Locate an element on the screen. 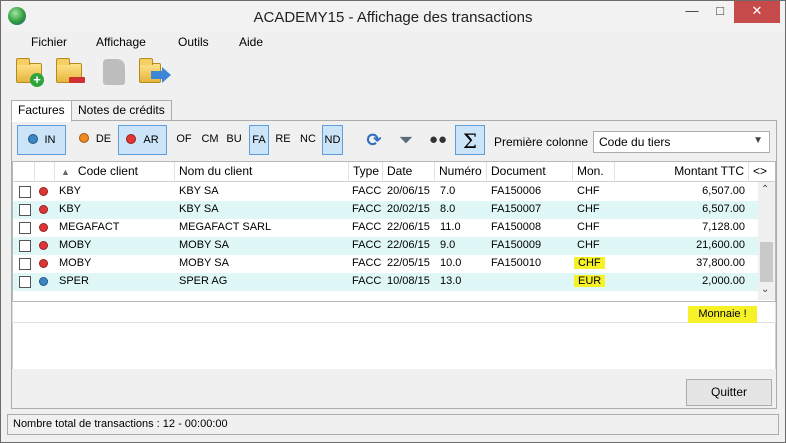 This screenshot has width=786, height=443. minimize-icon: — is located at coordinates (692, 12).